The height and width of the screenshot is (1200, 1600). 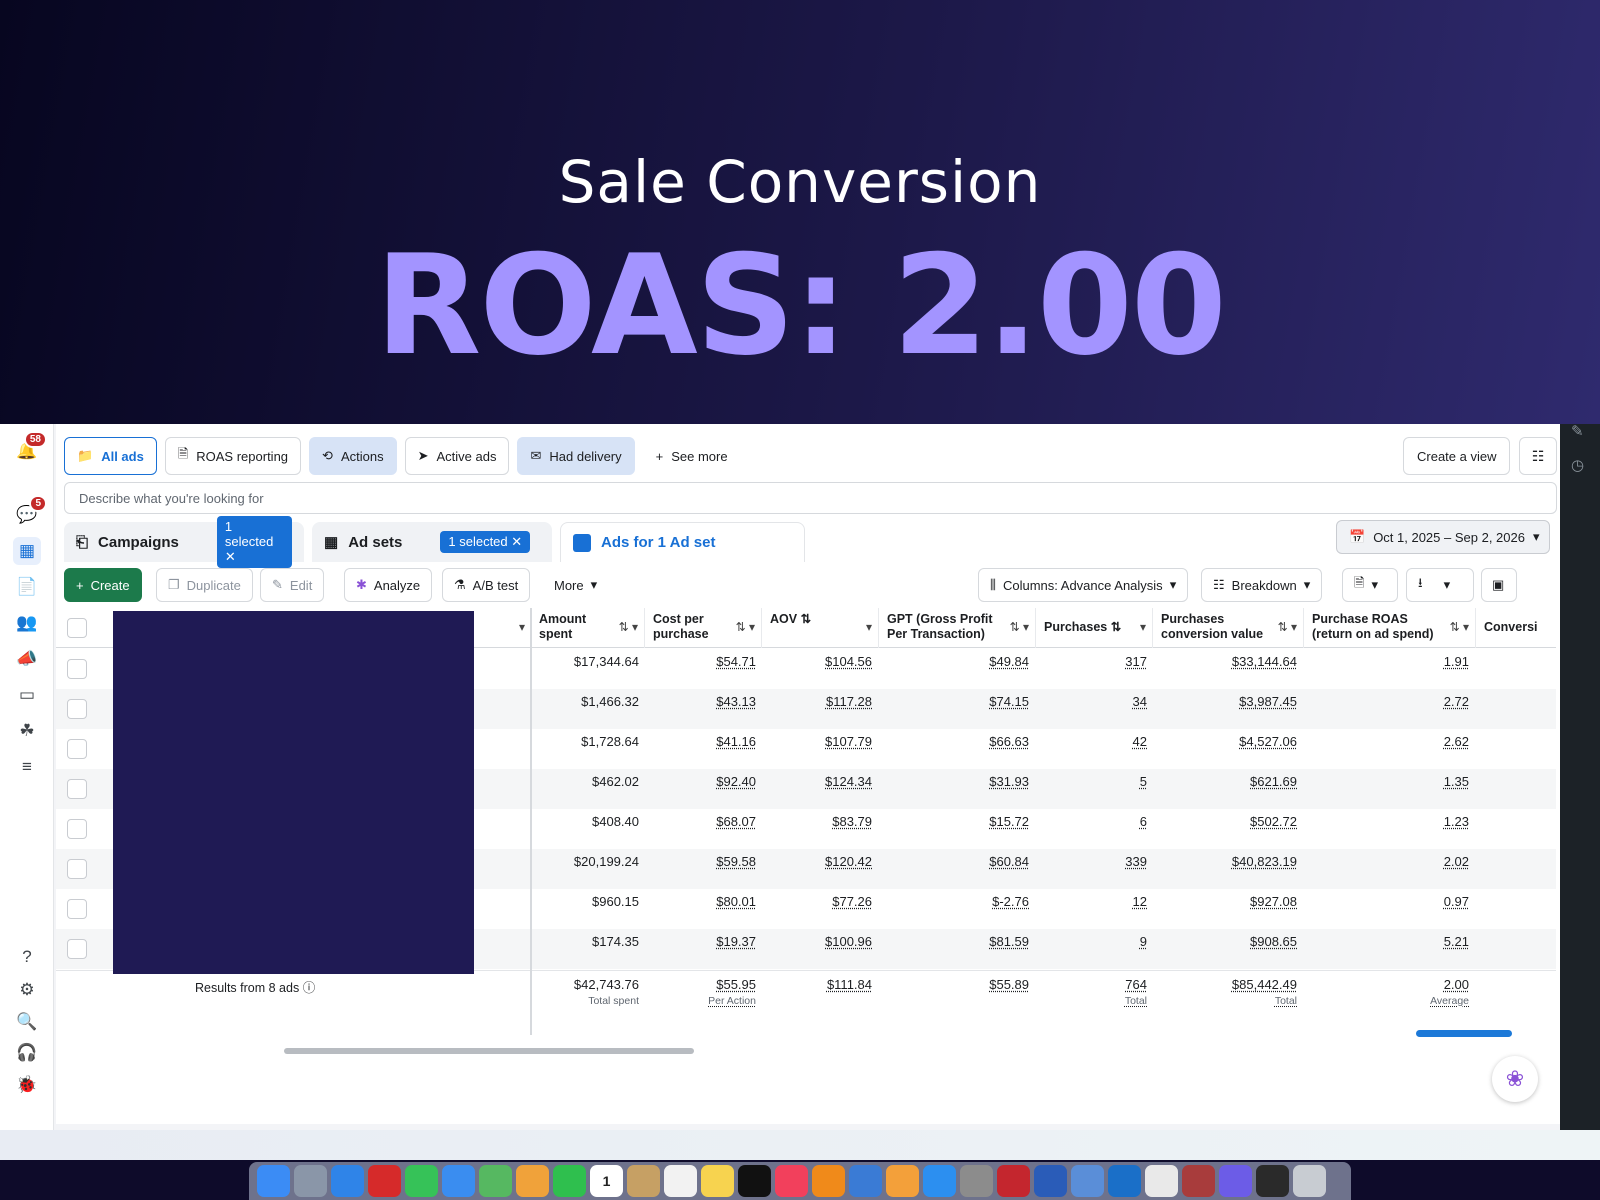 I want to click on table-cell: $-2.76, so click(x=1010, y=901).